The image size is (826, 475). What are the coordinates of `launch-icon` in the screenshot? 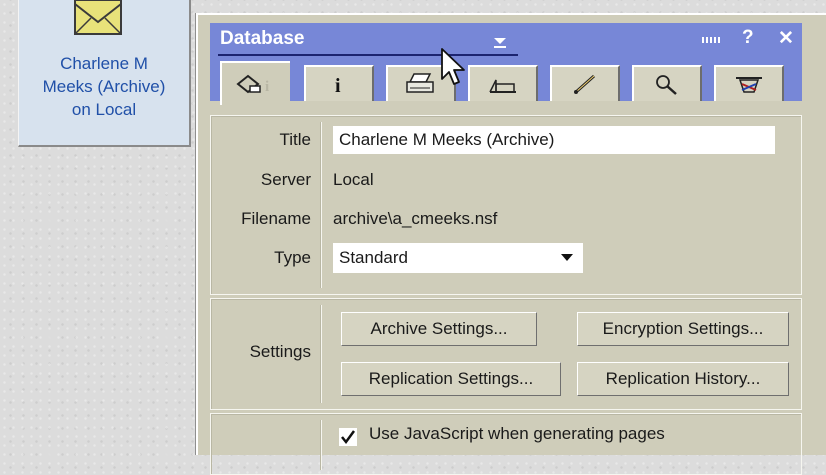 It's located at (584, 84).